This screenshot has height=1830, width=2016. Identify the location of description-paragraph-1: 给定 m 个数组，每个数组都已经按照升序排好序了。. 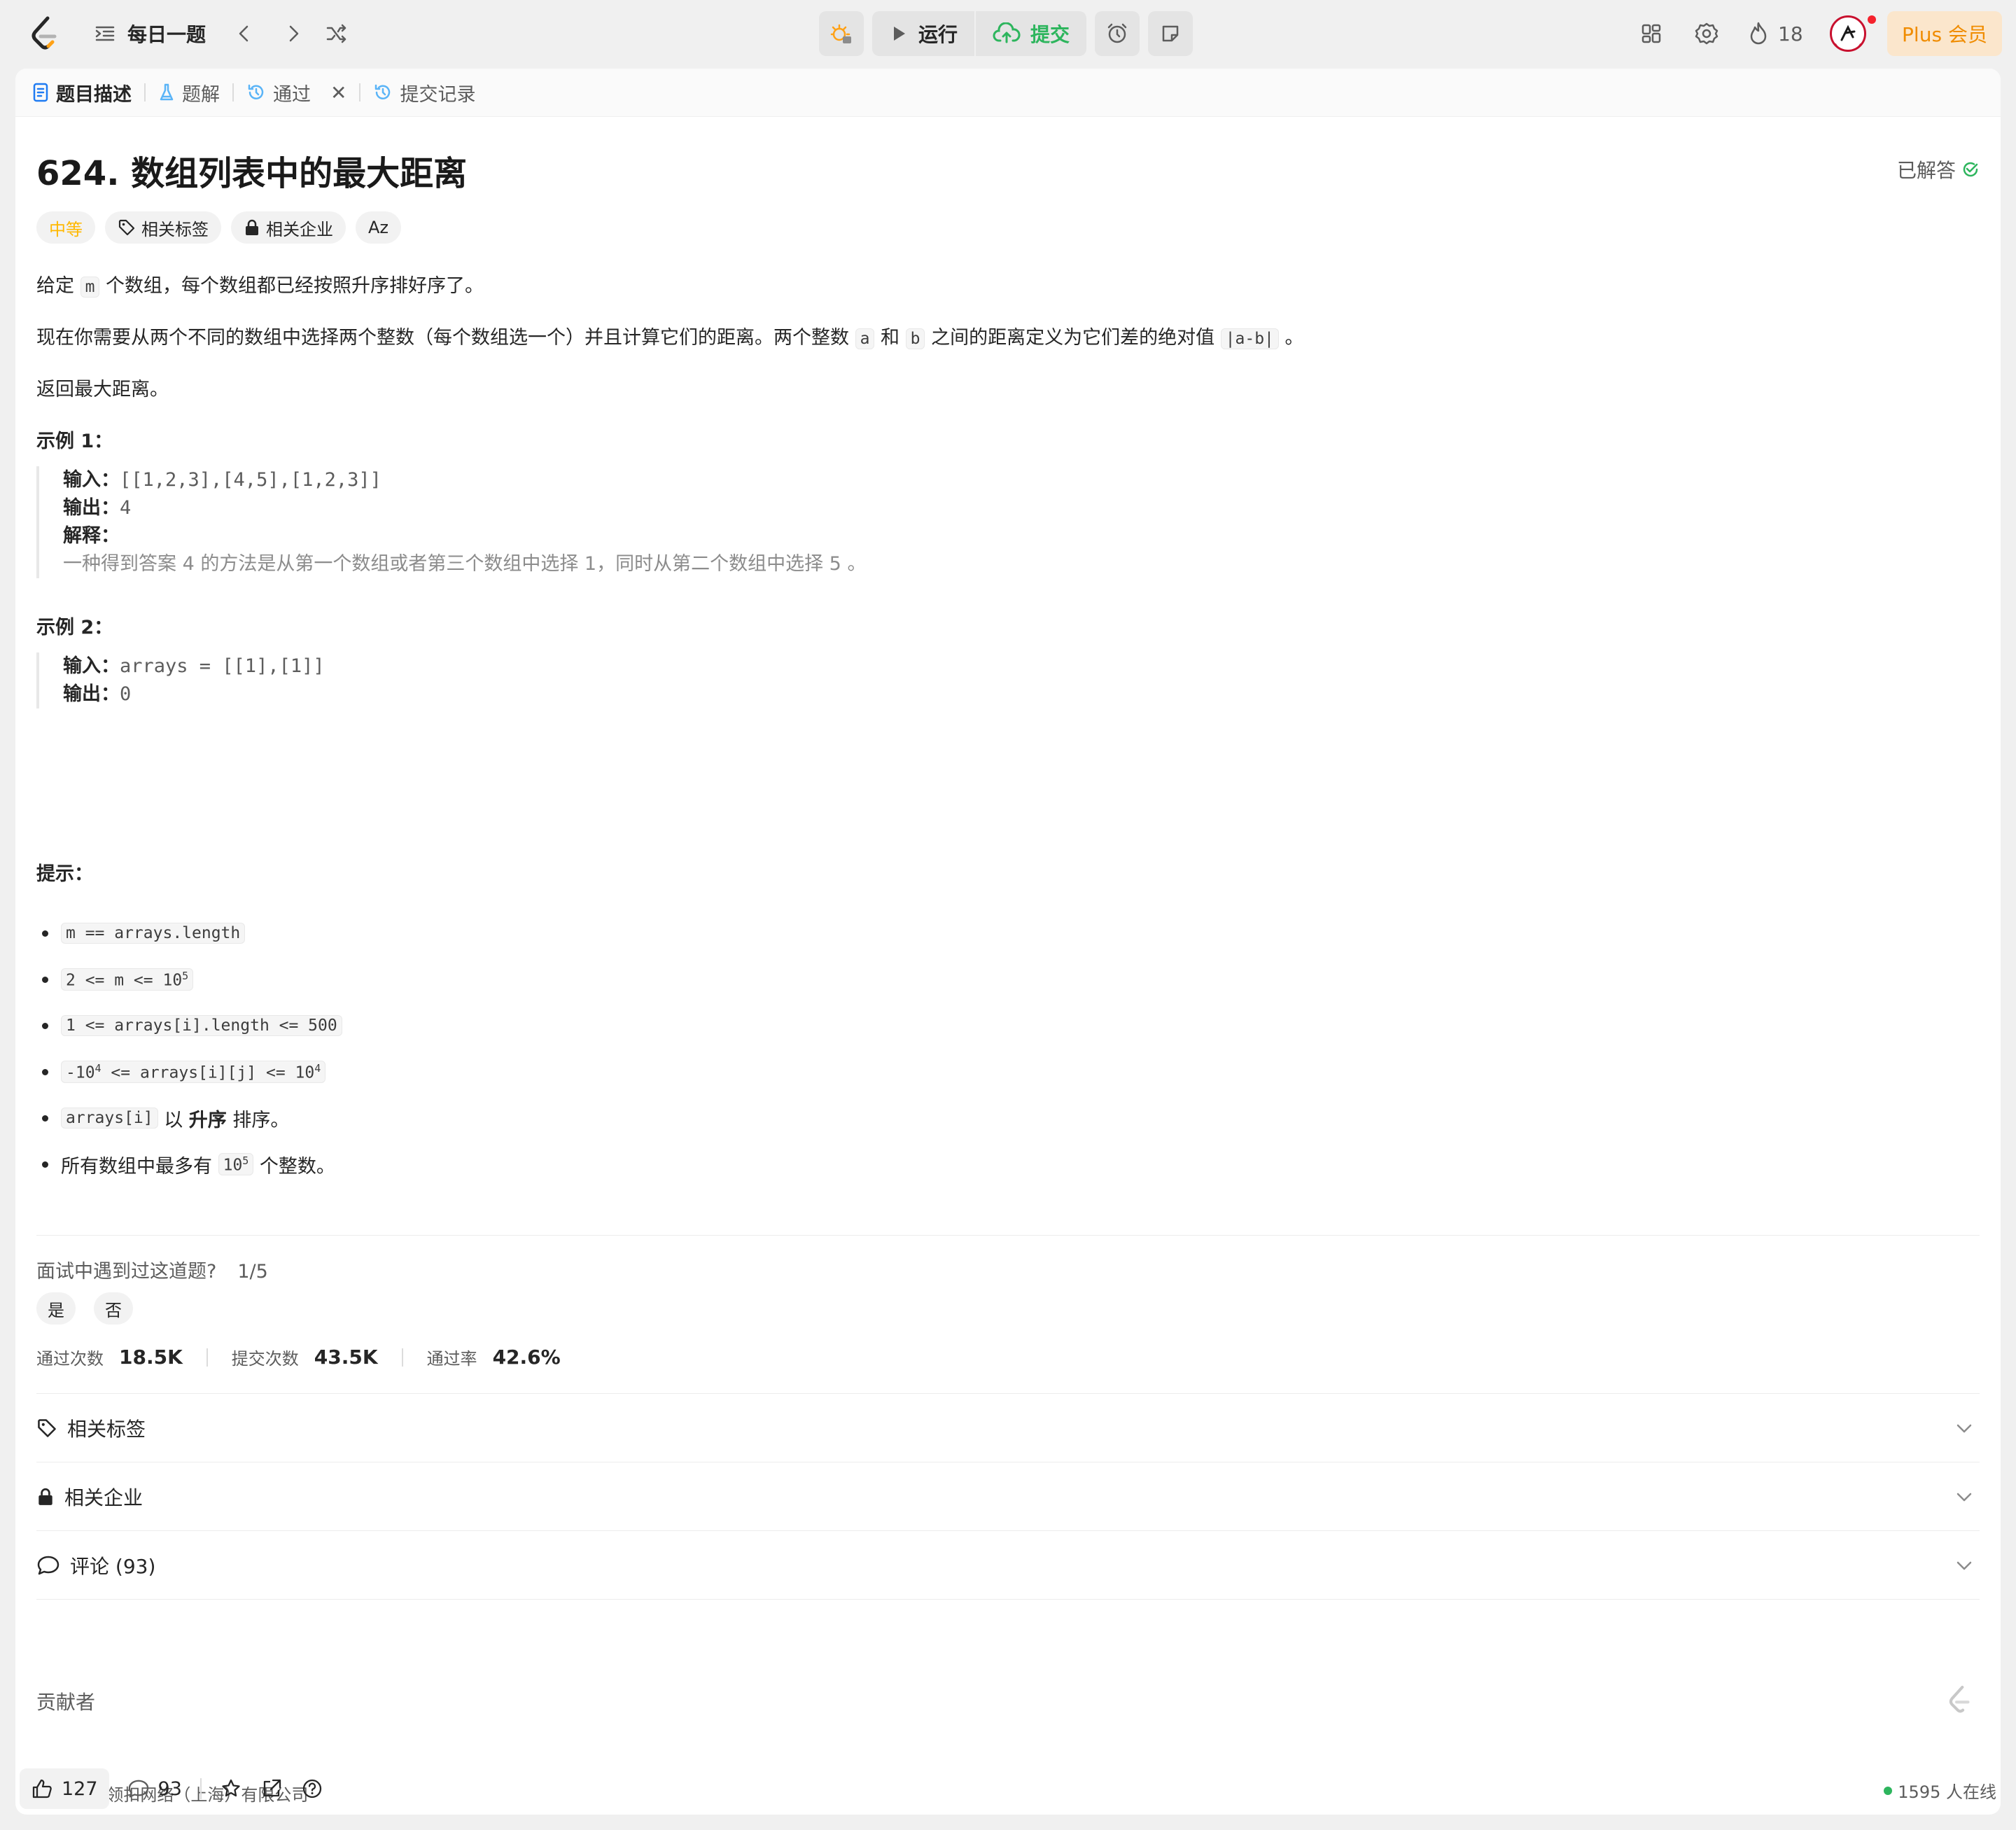
(260, 284).